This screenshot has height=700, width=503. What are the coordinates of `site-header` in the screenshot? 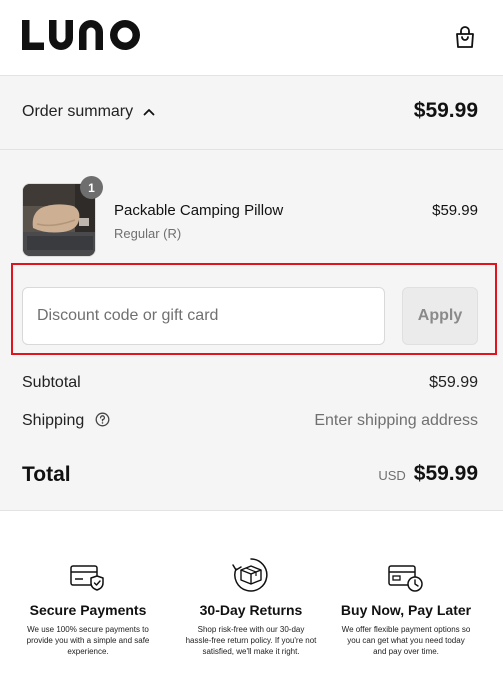 It's located at (251, 38).